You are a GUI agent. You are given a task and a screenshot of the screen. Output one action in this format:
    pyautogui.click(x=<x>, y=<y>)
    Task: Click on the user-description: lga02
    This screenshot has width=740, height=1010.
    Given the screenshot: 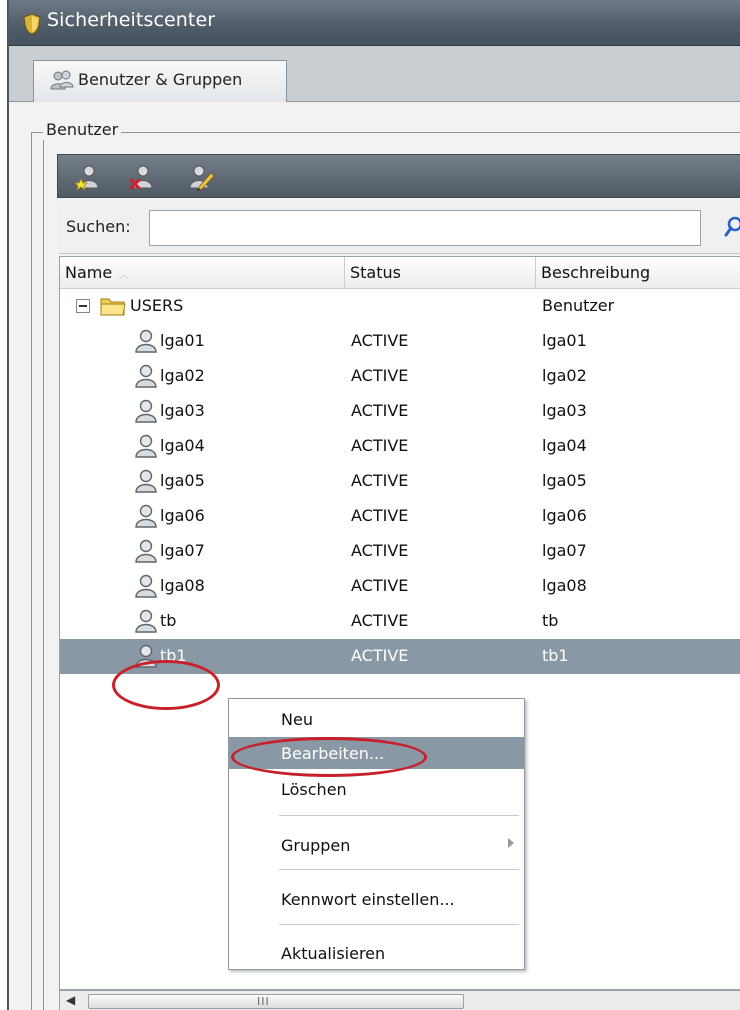 What is the action you would take?
    pyautogui.click(x=564, y=375)
    